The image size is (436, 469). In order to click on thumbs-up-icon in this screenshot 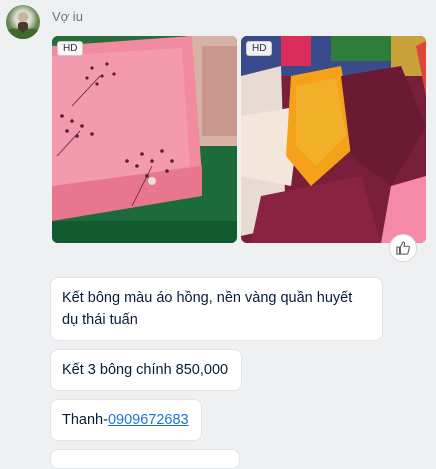, I will do `click(403, 248)`.